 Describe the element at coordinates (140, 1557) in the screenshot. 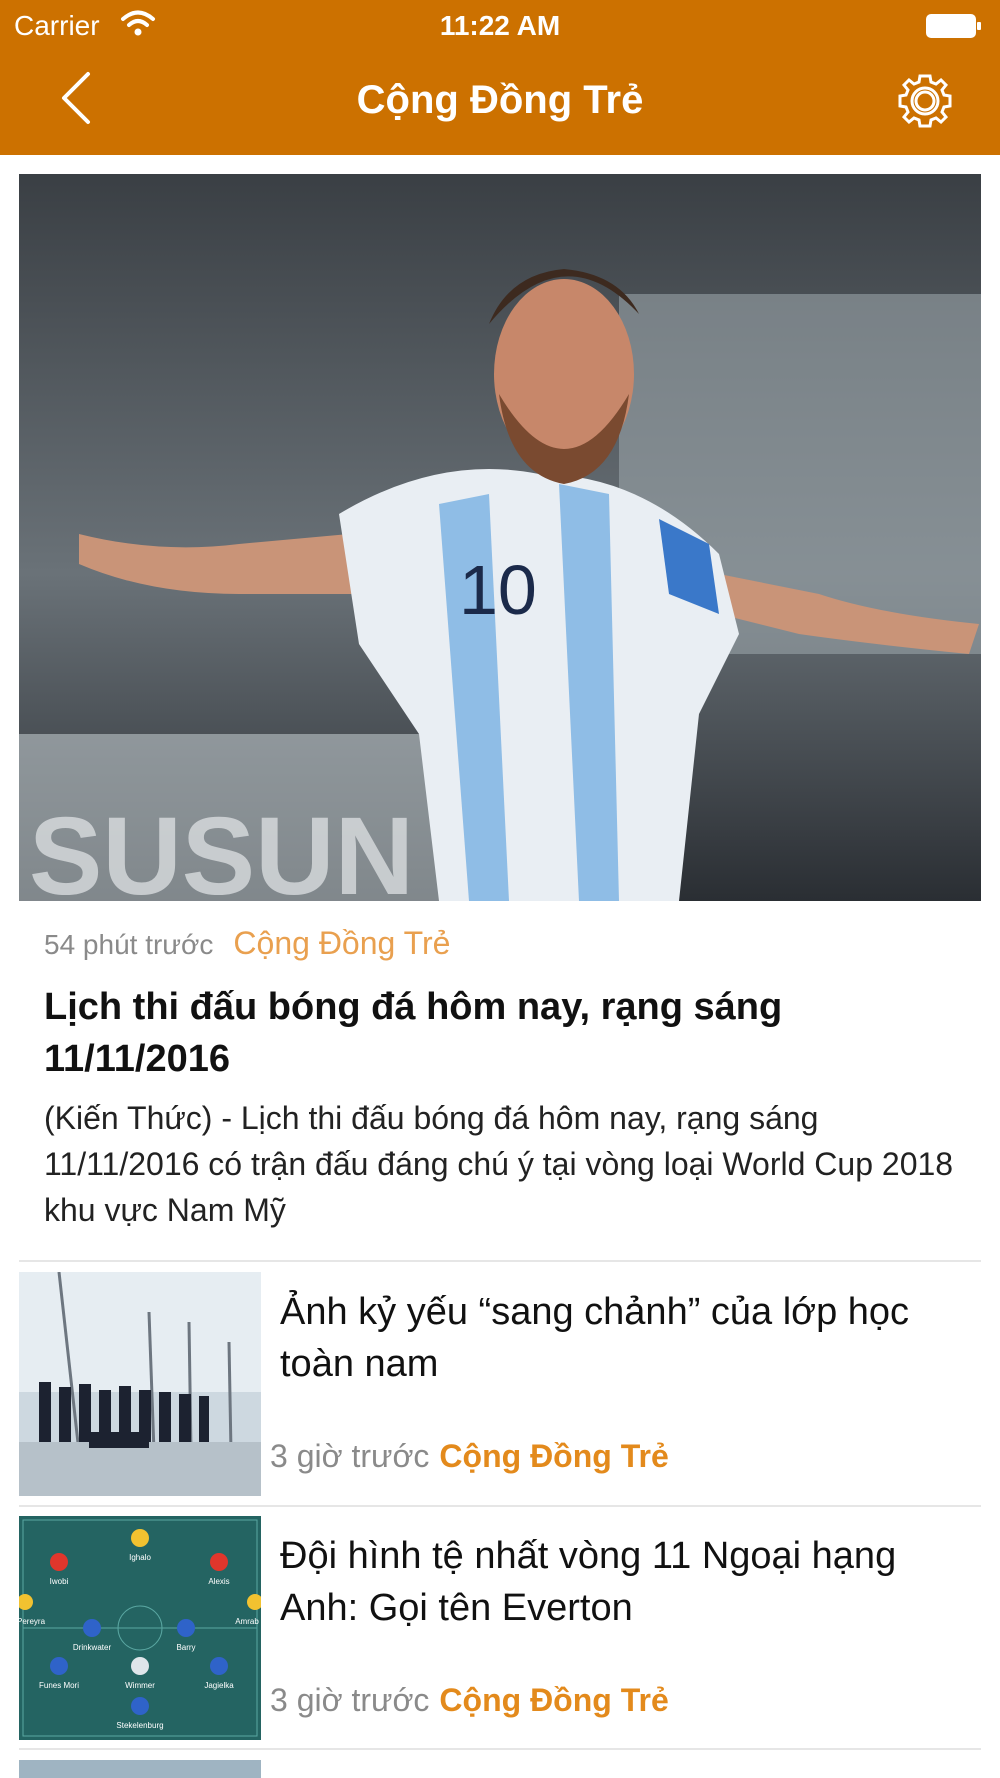

I see `lineup-label: Ighalo` at that location.